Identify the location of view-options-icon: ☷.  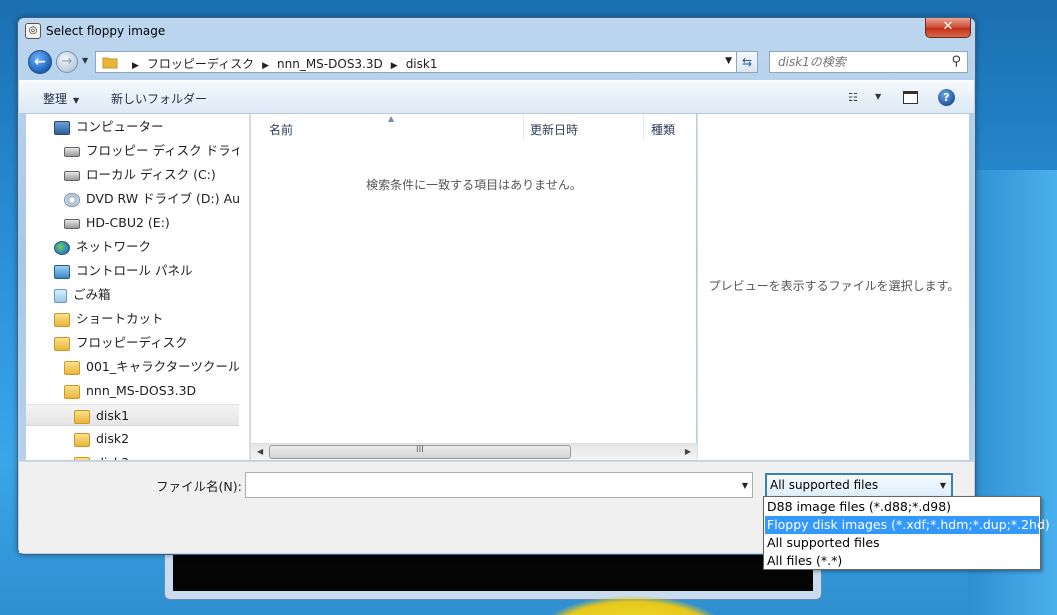
(853, 97).